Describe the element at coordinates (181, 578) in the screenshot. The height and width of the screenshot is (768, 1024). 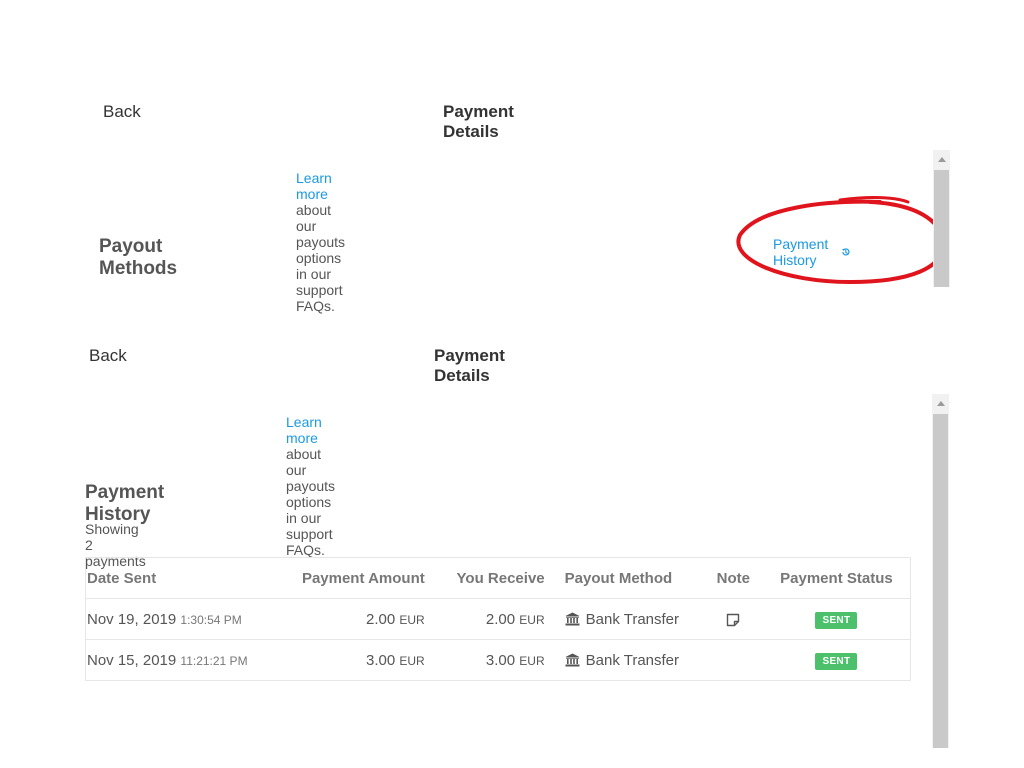
I see `col-date-sent: Date Sent` at that location.